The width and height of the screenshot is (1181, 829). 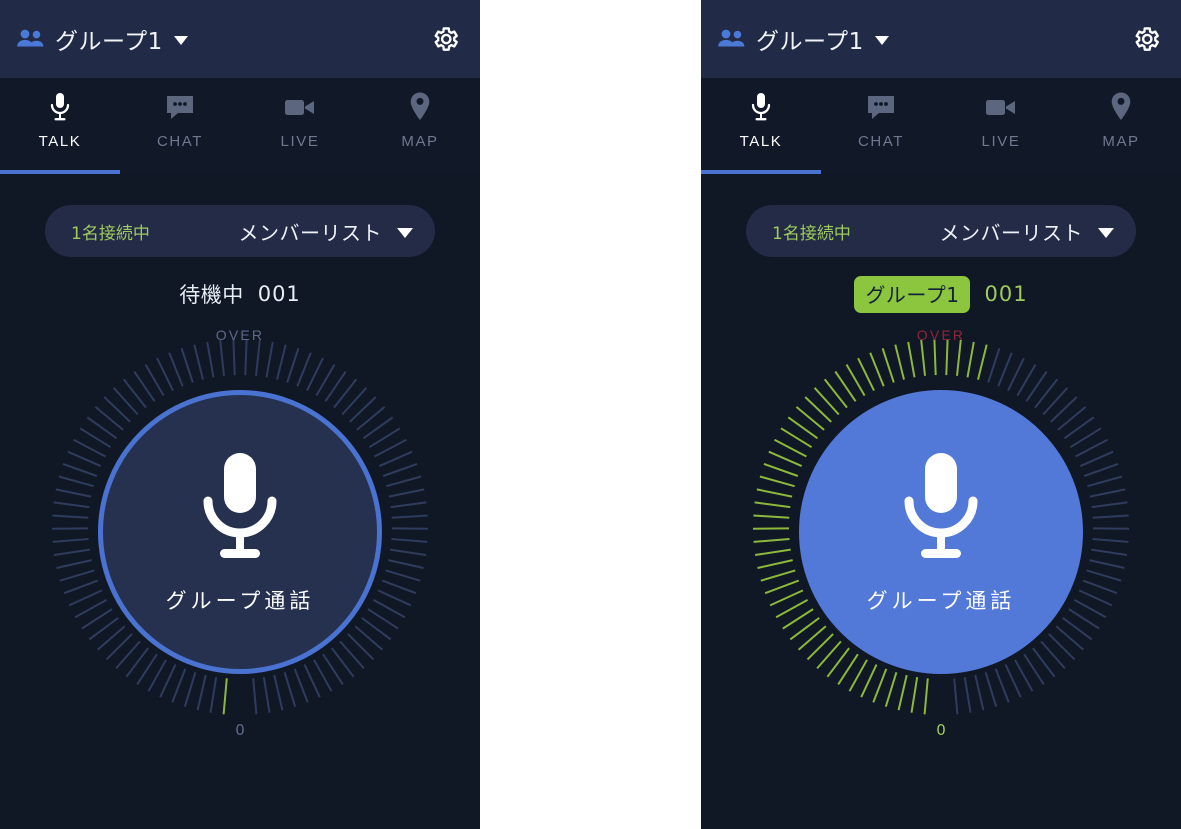 I want to click on status-line-left: 待機中 001, so click(x=240, y=294).